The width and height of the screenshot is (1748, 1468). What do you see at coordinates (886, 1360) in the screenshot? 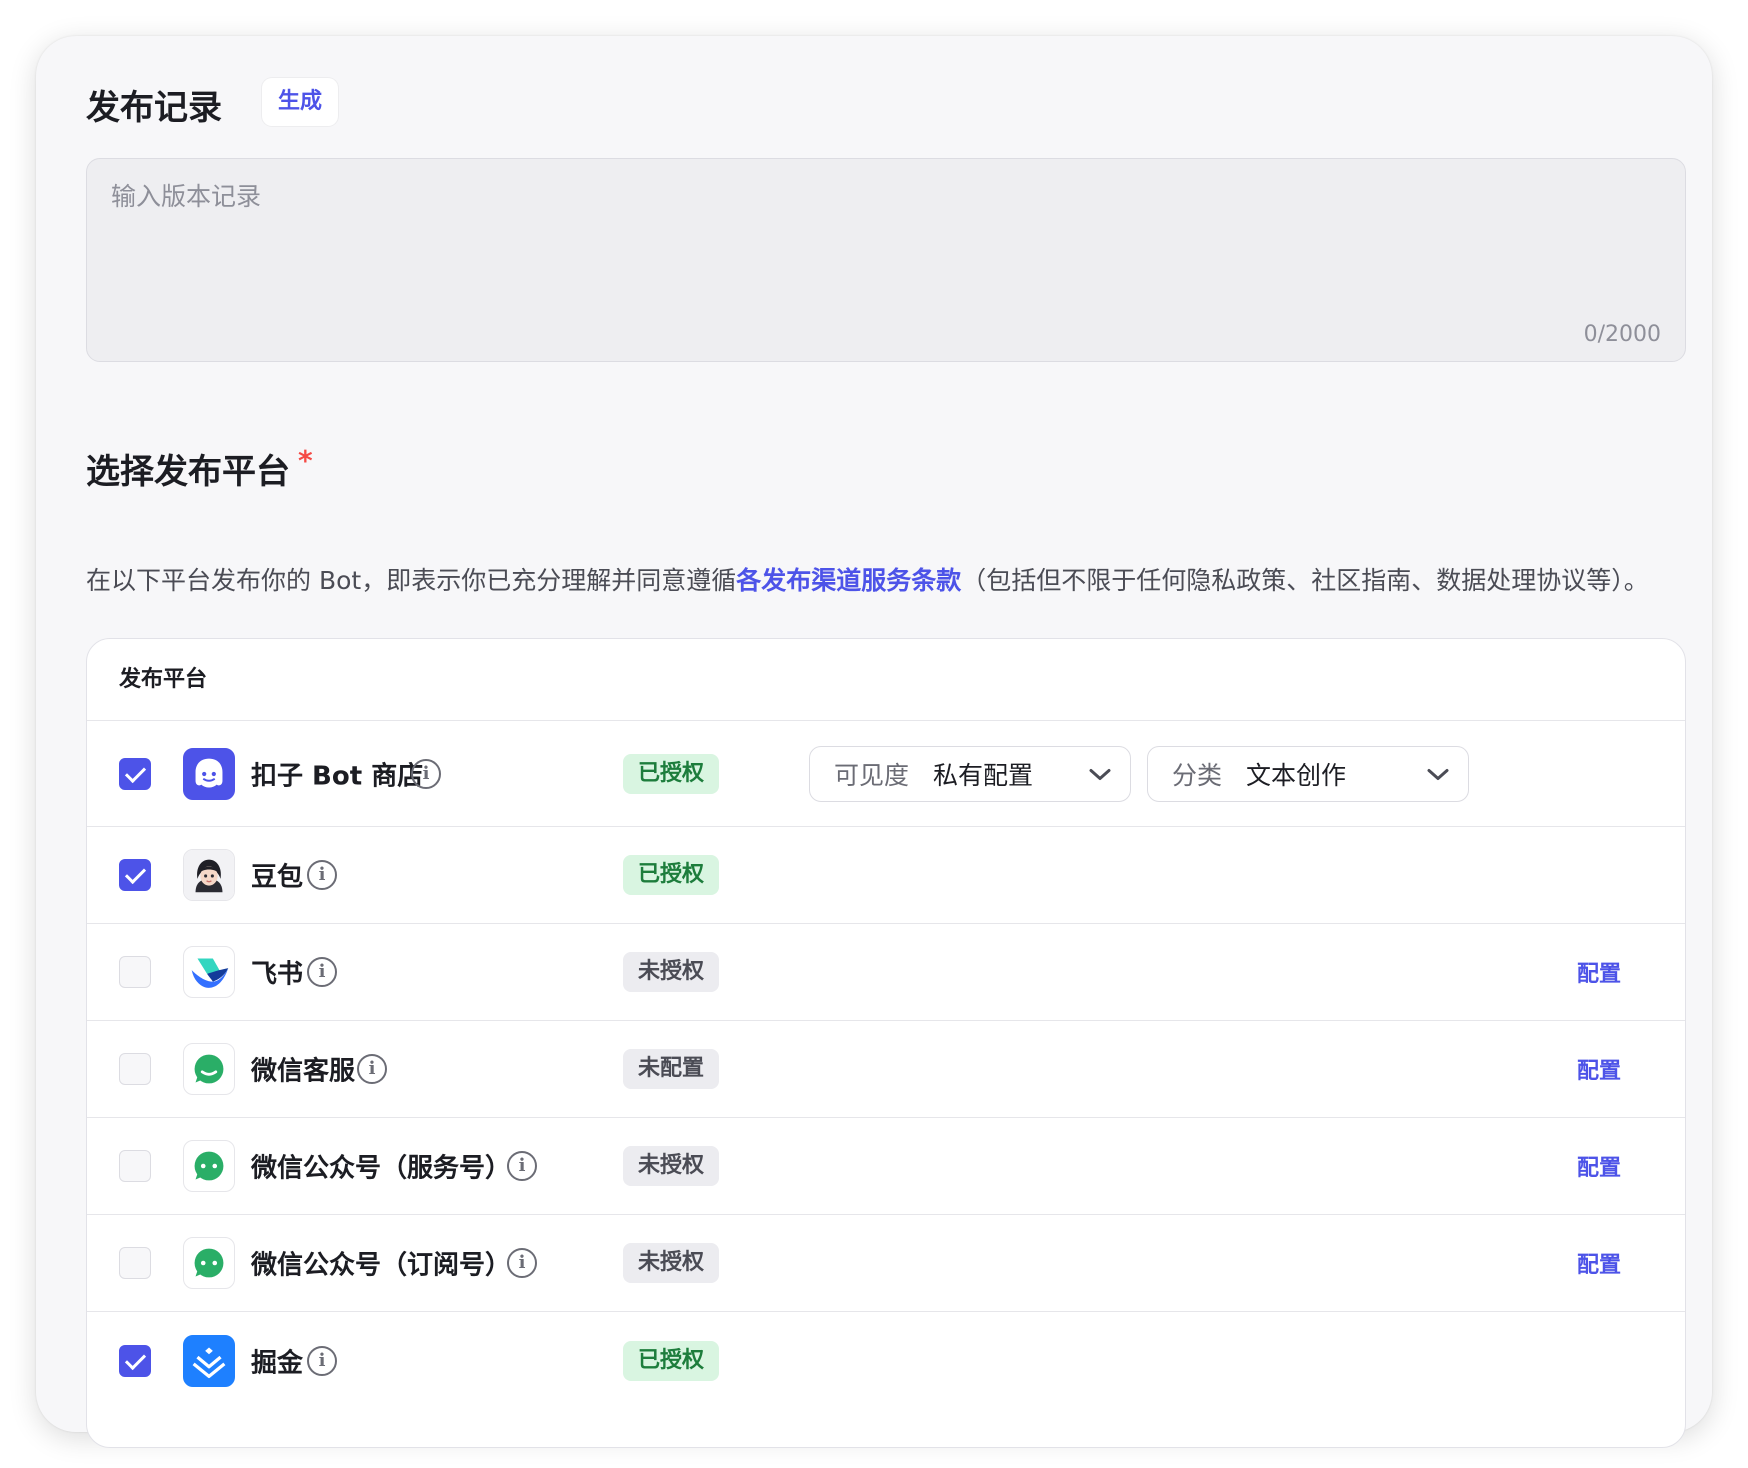
I see `platform-row-juejin: 掘金 i 已授权` at bounding box center [886, 1360].